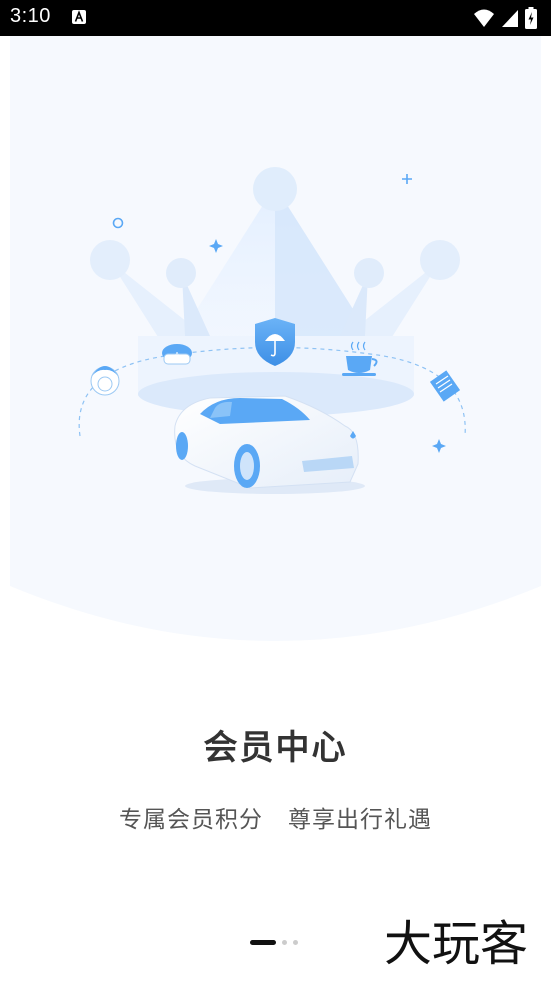 Image resolution: width=551 pixels, height=981 pixels. I want to click on status-bar: 3:10, so click(275, 18).